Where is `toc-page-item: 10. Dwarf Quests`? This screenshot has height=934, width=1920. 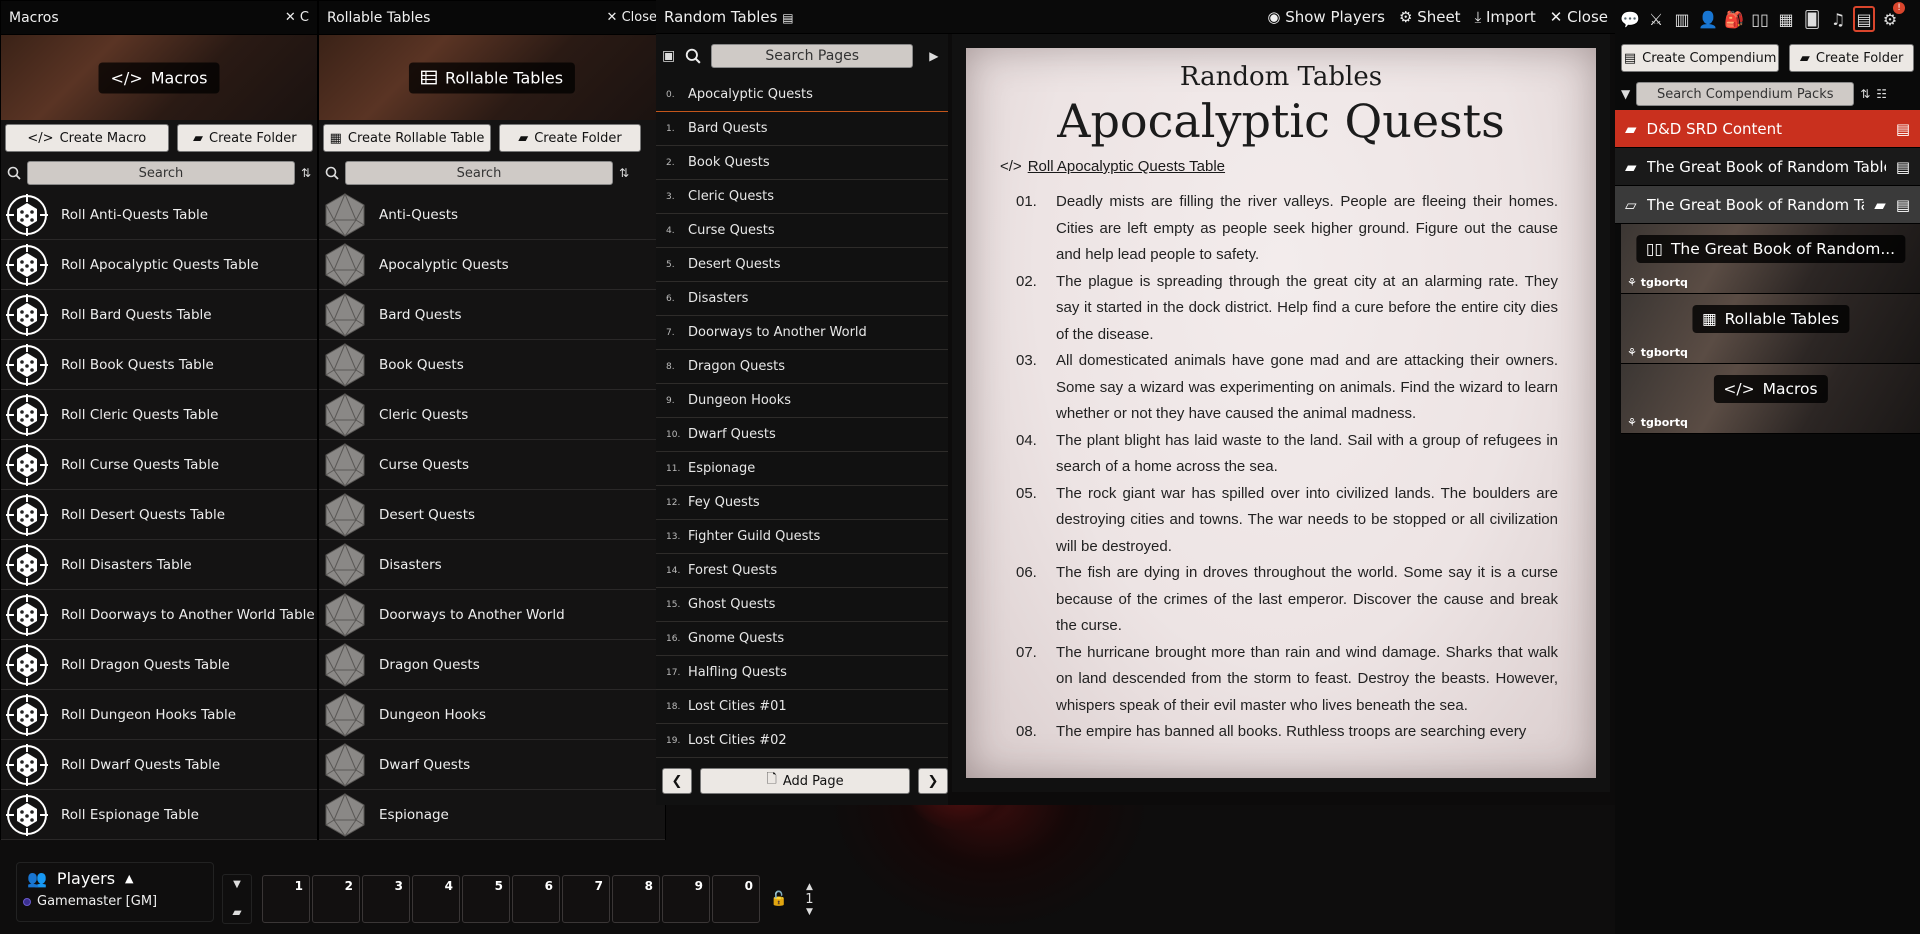 toc-page-item: 10. Dwarf Quests is located at coordinates (802, 435).